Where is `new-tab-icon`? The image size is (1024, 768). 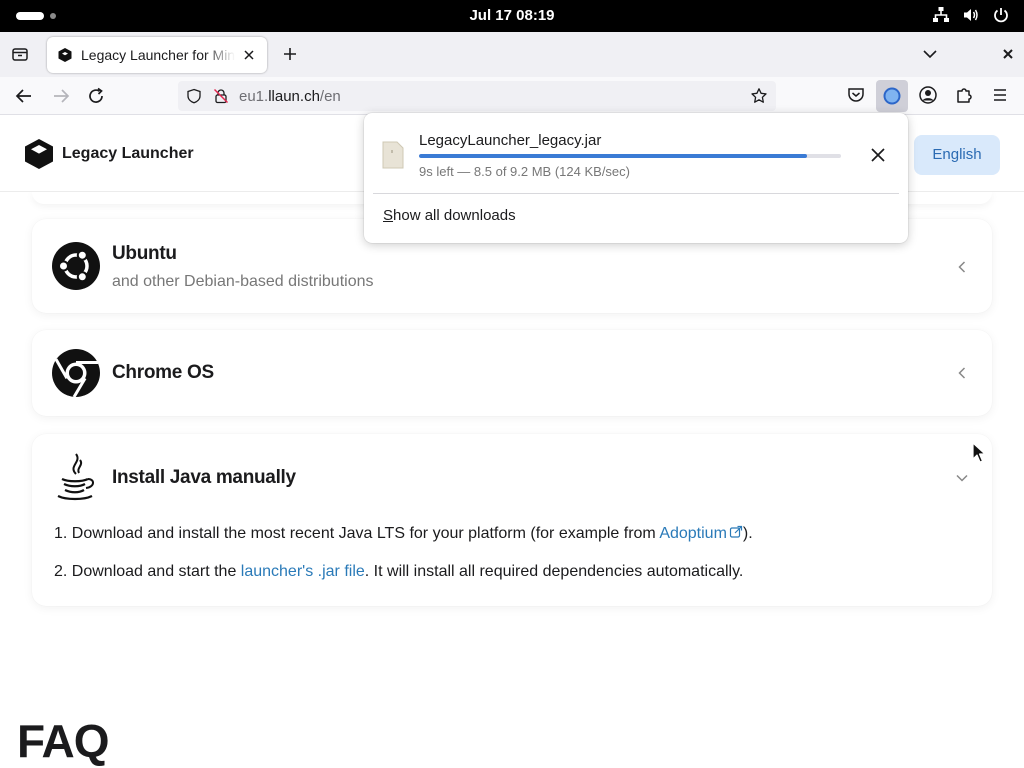 new-tab-icon is located at coordinates (290, 54).